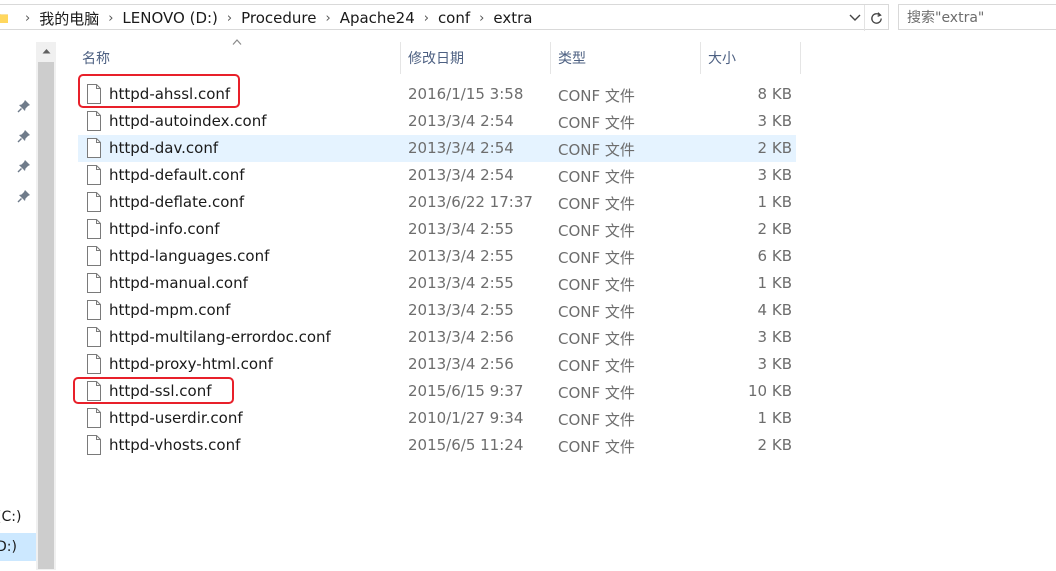 The height and width of the screenshot is (571, 1056). What do you see at coordinates (169, 18) in the screenshot?
I see `breadcrumb-item: LENOVO (D:)` at bounding box center [169, 18].